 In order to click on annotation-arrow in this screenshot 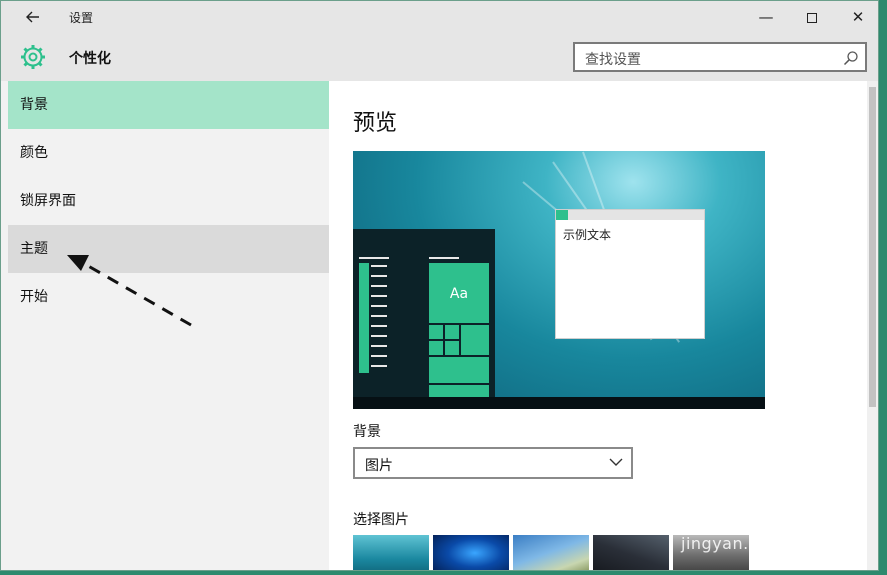, I will do `click(129, 291)`.